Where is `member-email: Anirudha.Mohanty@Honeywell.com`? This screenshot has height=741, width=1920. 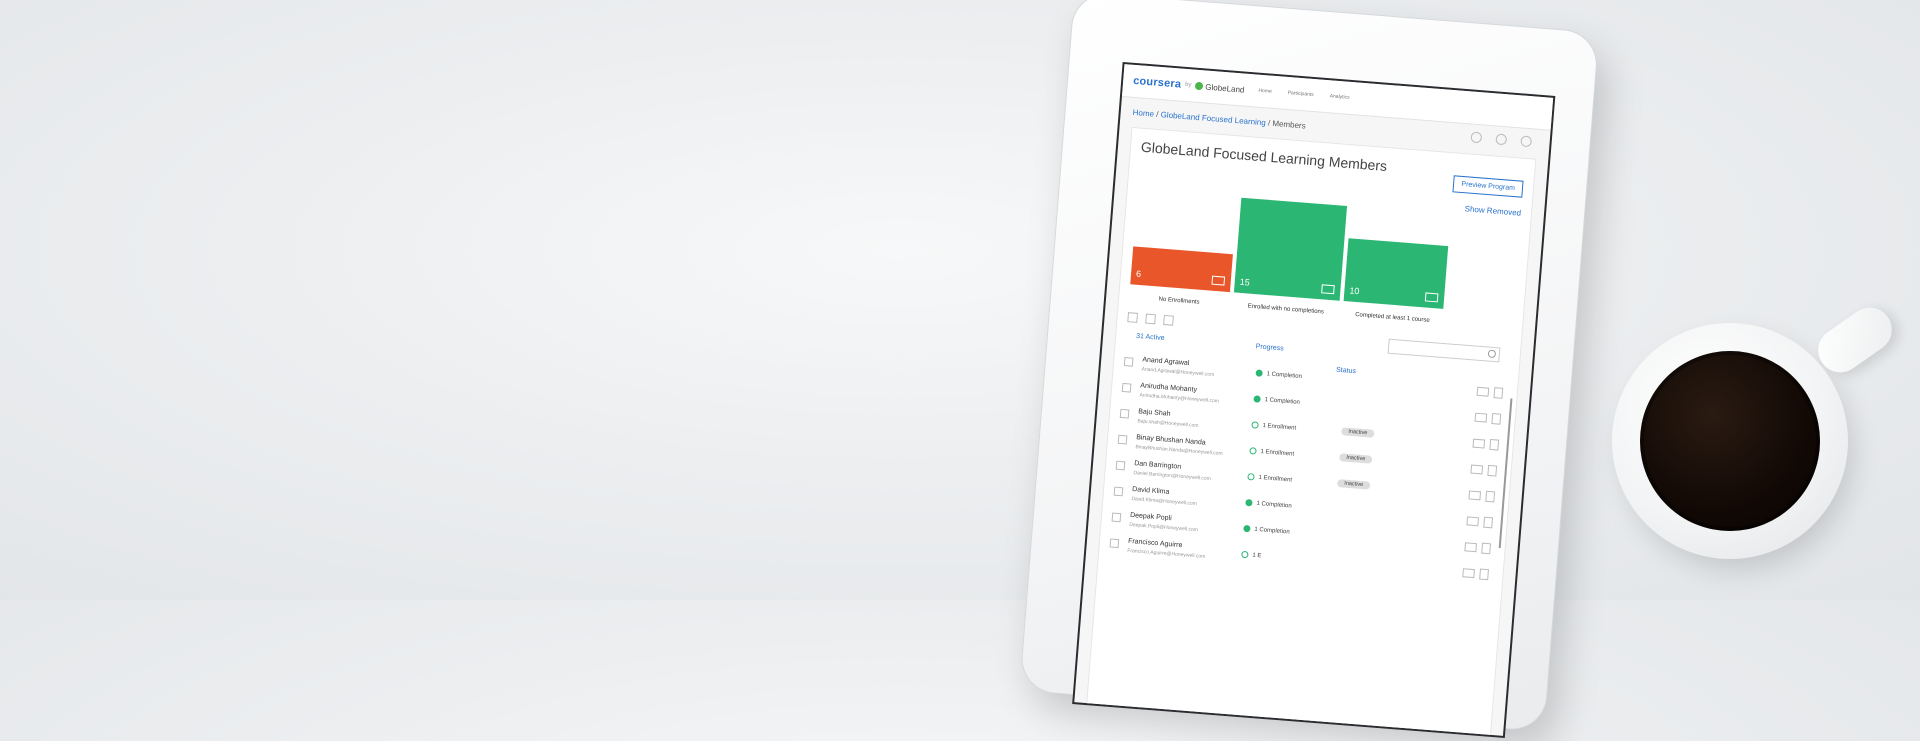
member-email: Anirudha.Mohanty@Honeywell.com is located at coordinates (1179, 398).